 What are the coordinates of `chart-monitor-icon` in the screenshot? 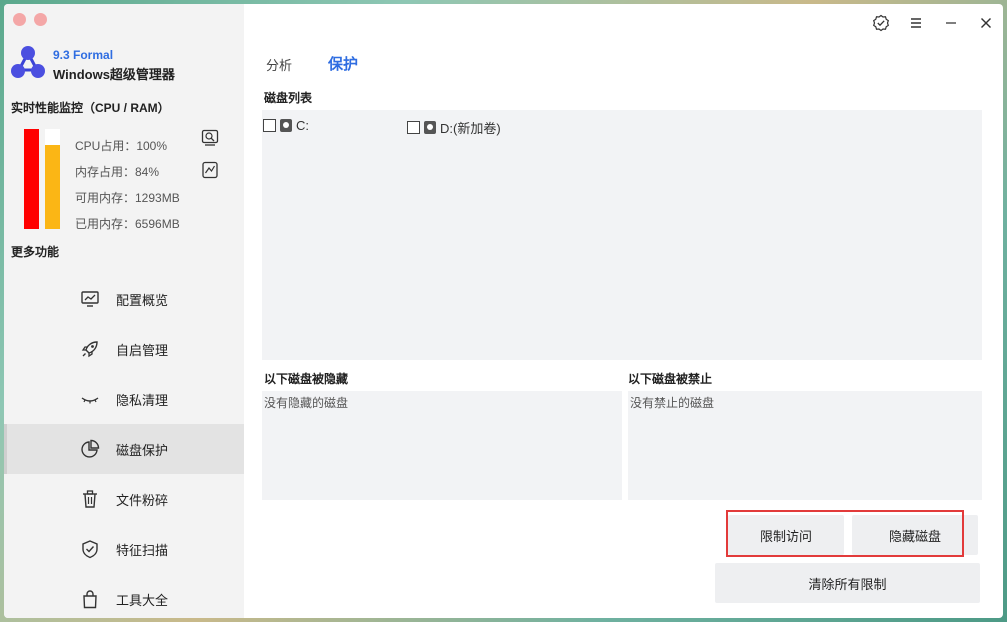 It's located at (90, 299).